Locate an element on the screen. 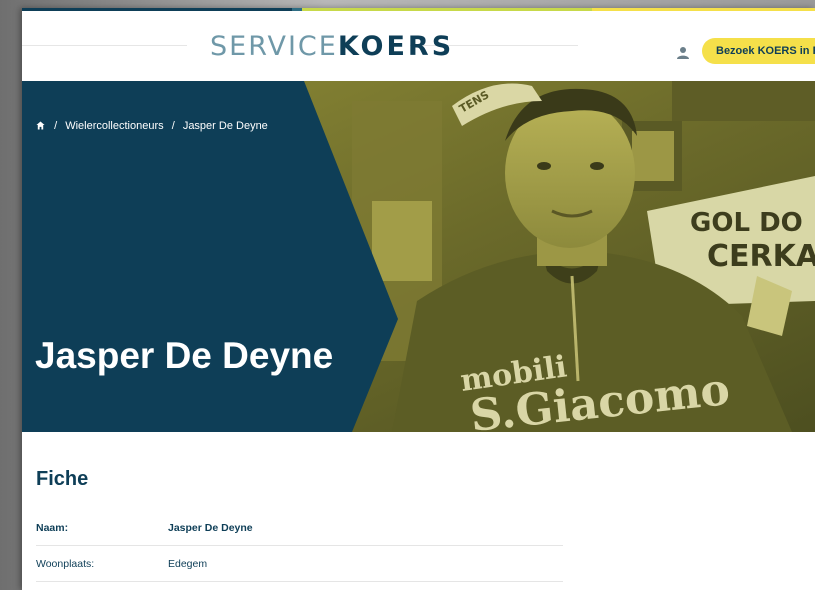 The height and width of the screenshot is (590, 815). fiche-label: Naam: is located at coordinates (52, 528).